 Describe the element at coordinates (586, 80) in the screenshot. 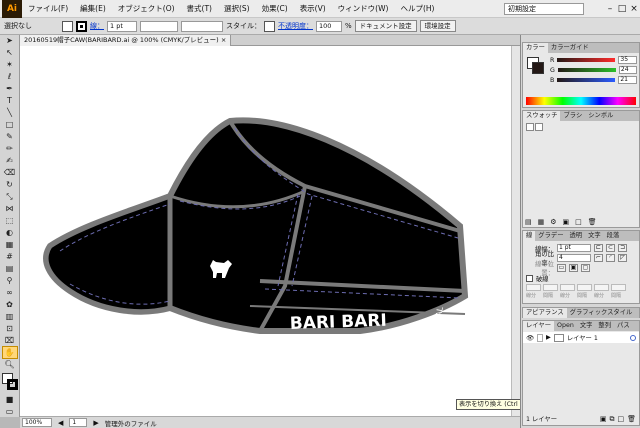

I see `channel-b-slider` at that location.